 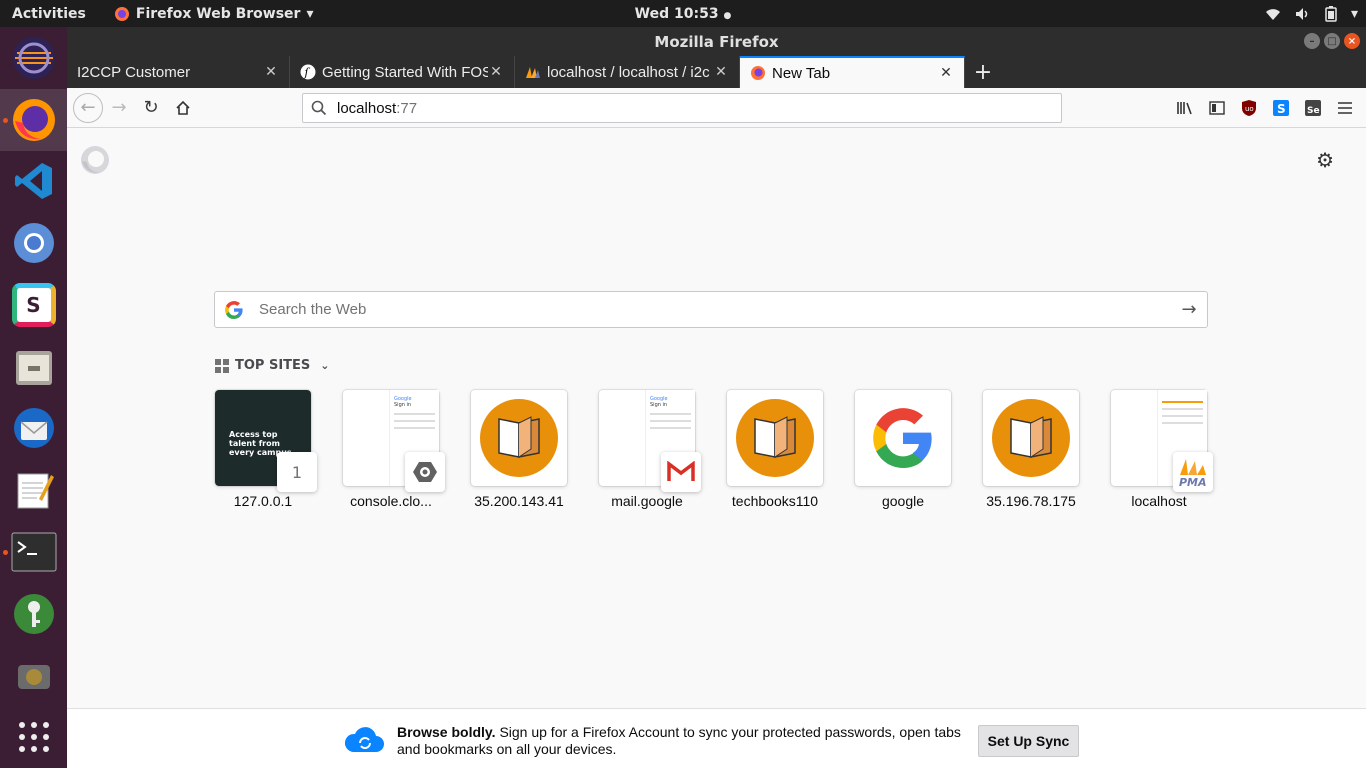 I want to click on system-tray: ▾, so click(x=1311, y=13).